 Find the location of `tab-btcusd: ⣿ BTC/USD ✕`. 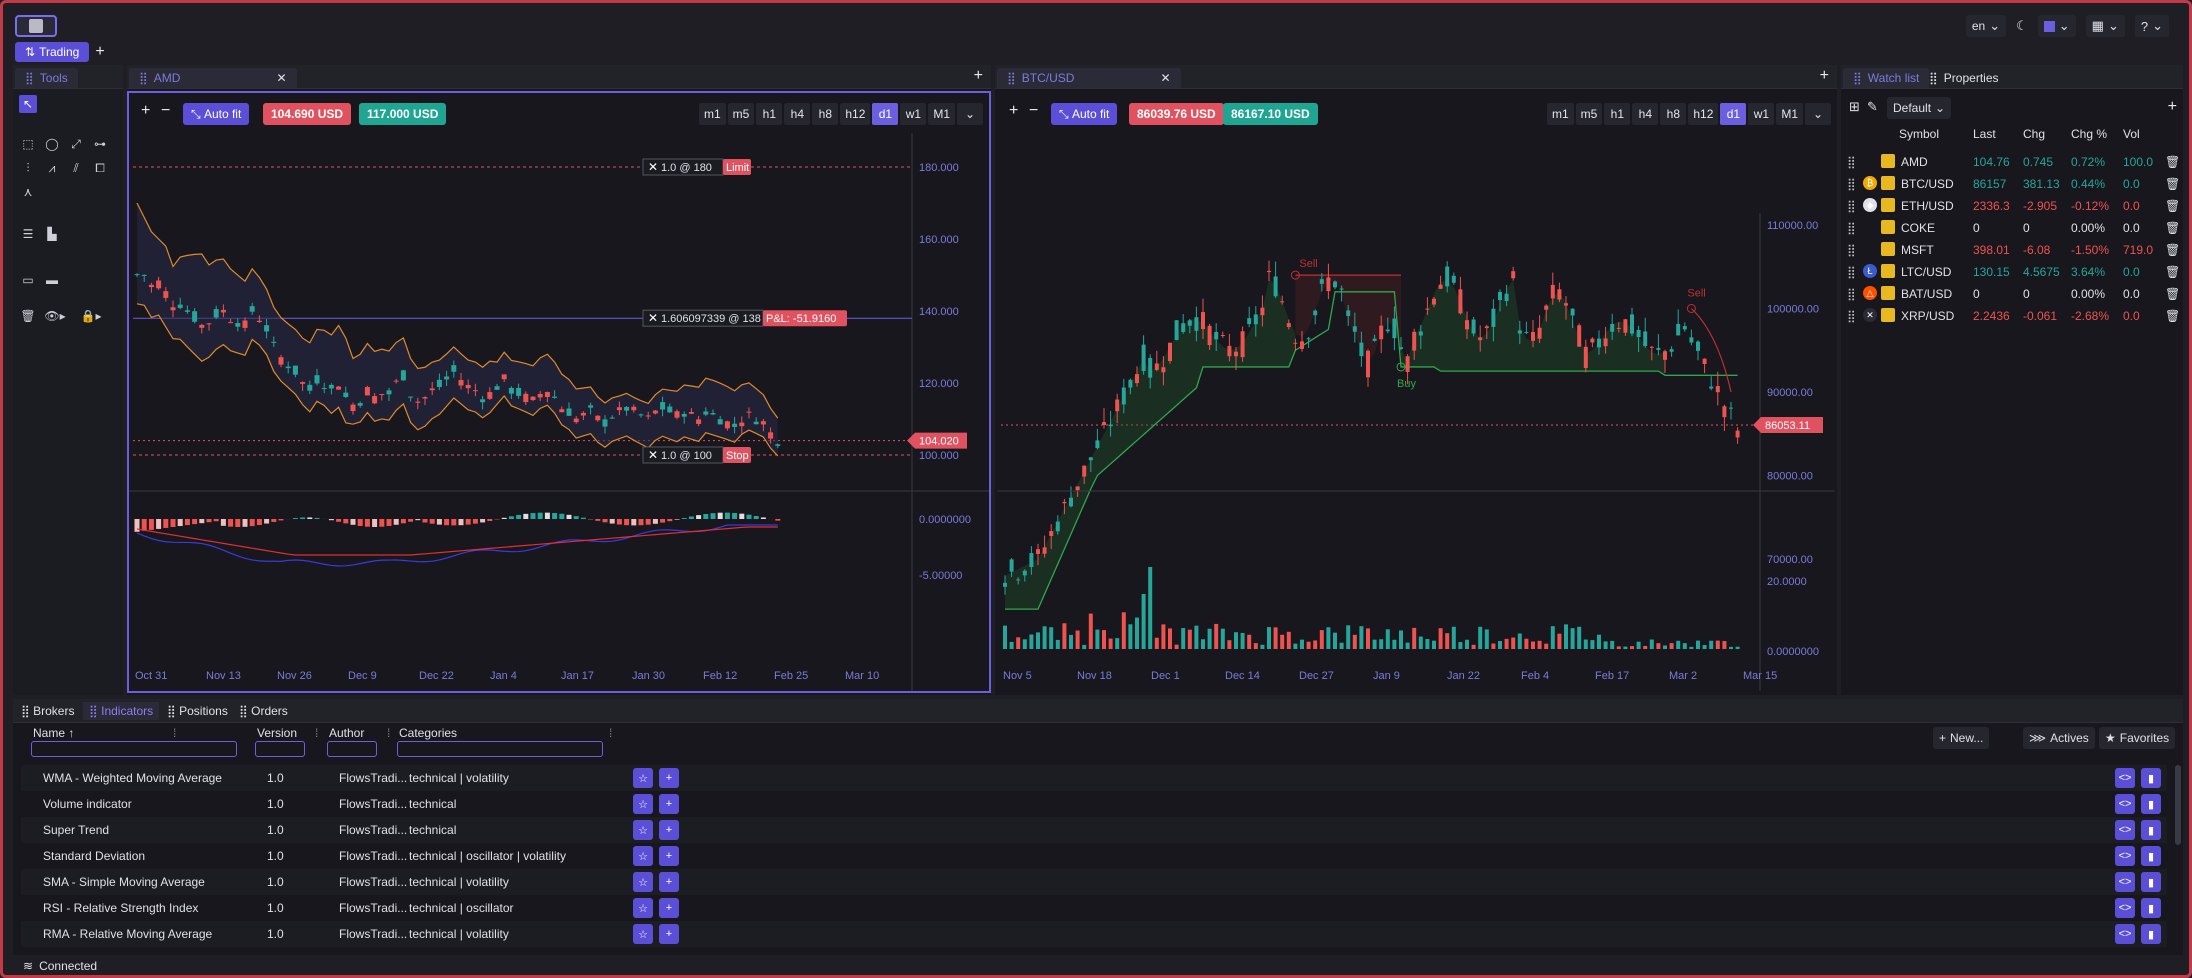

tab-btcusd: ⣿ BTC/USD ✕ is located at coordinates (1089, 78).